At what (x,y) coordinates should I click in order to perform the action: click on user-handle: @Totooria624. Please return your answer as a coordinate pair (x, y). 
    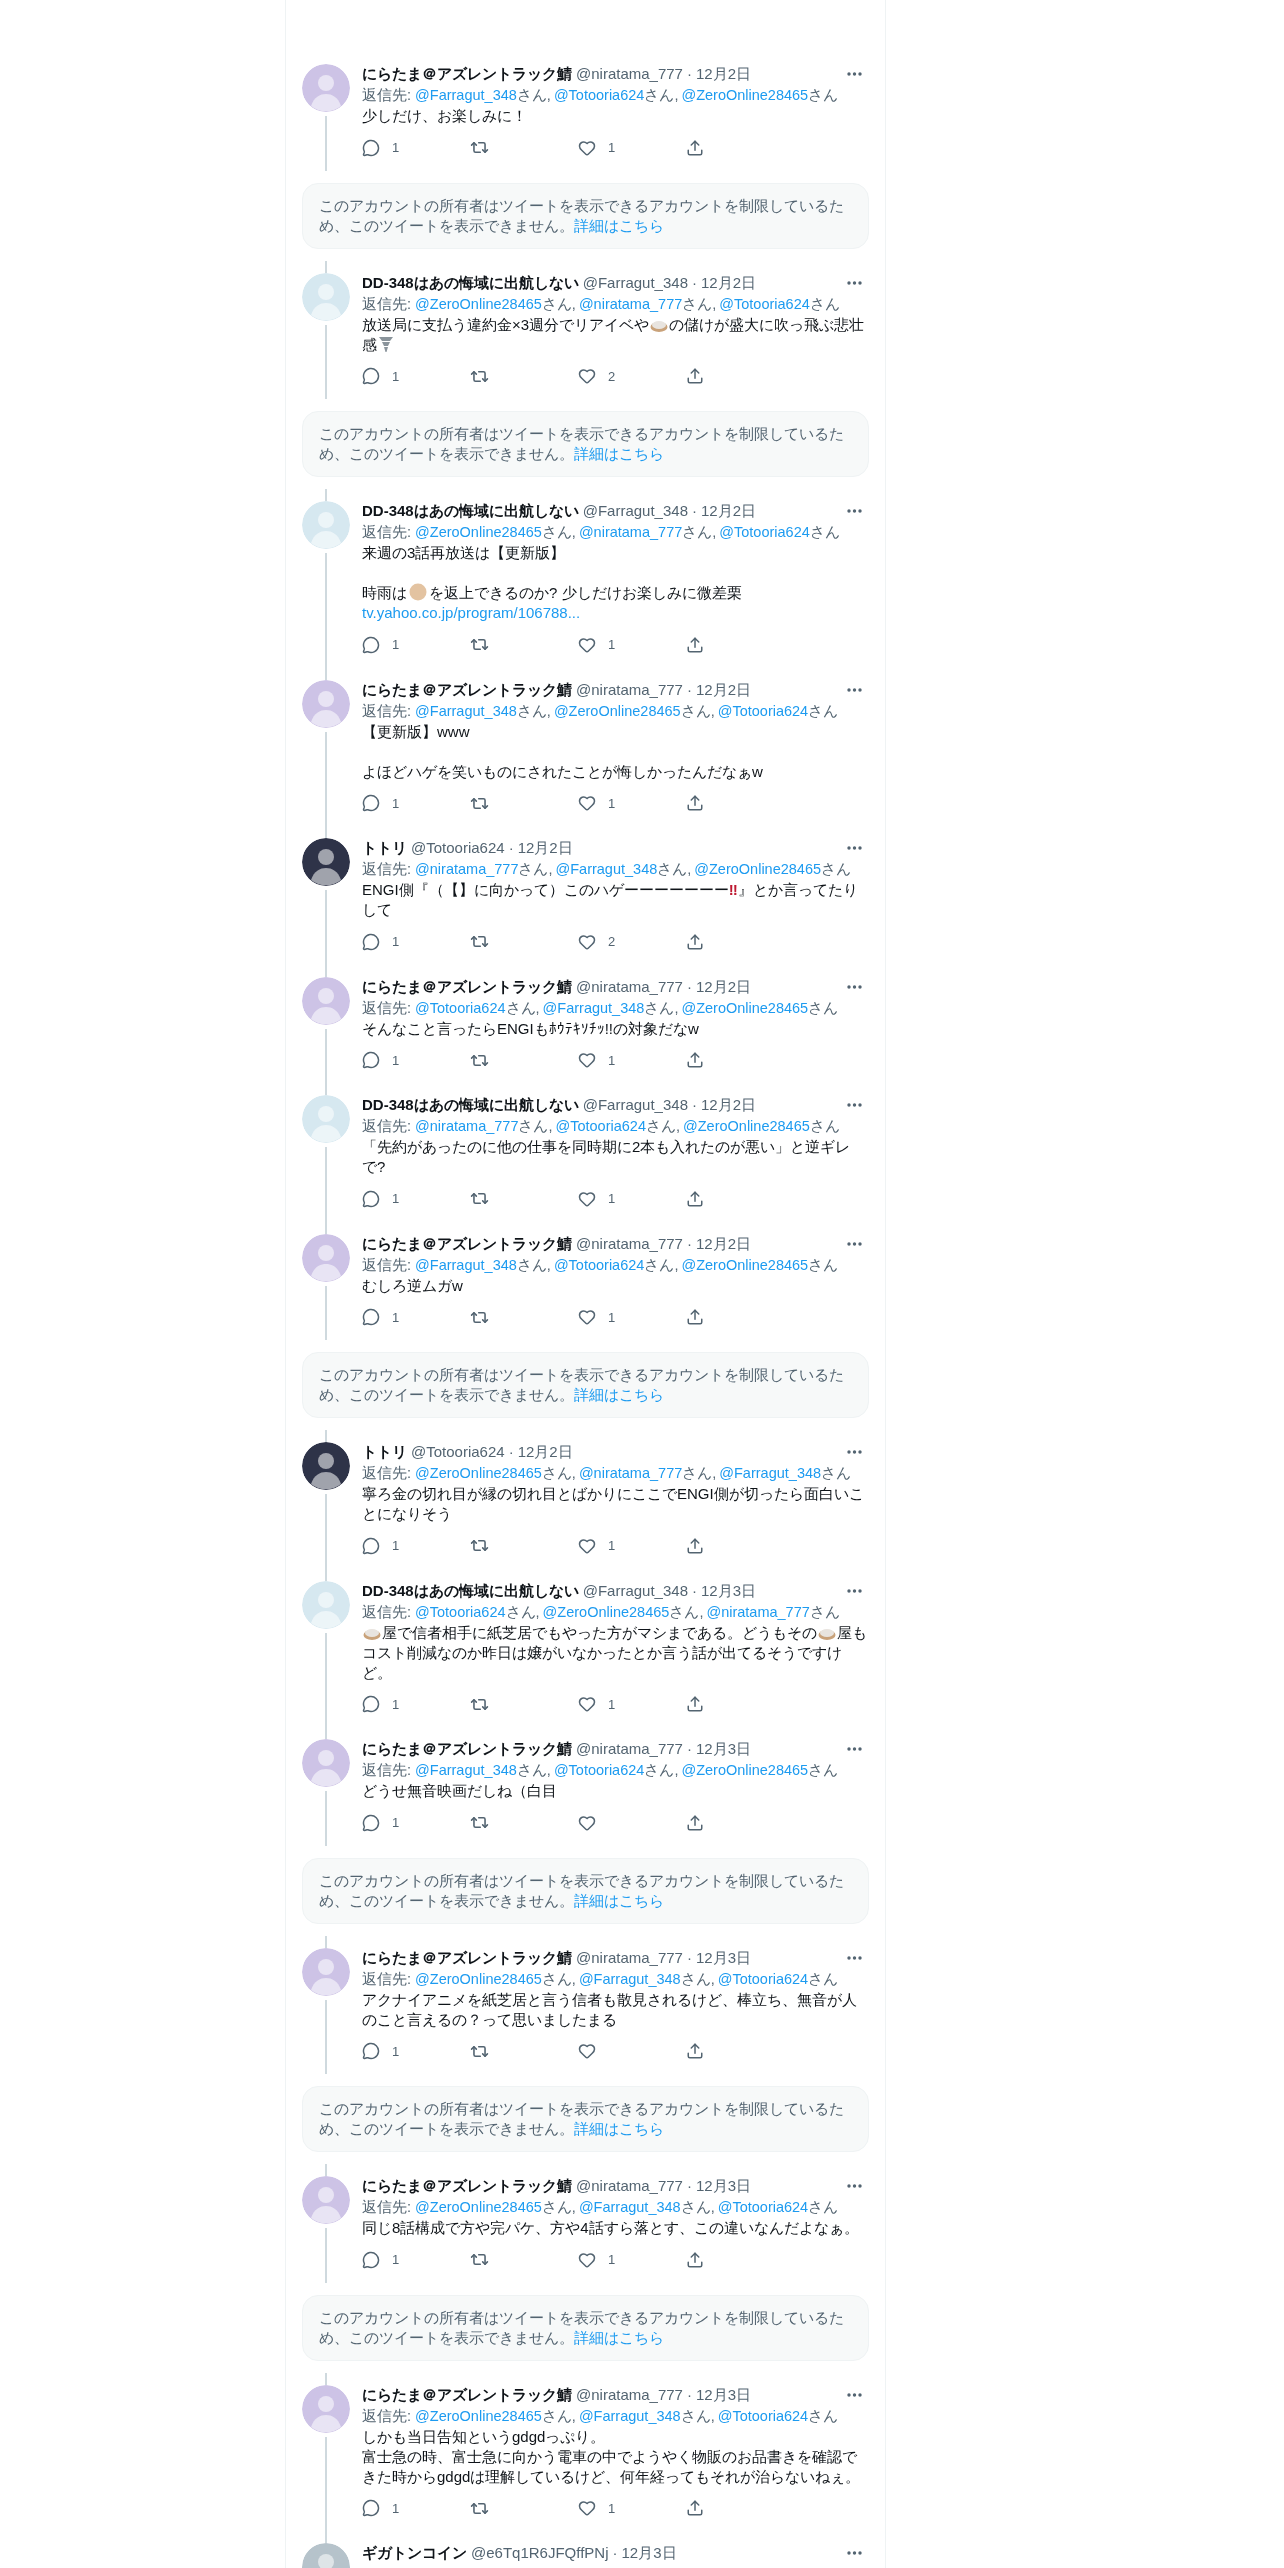
    Looking at the image, I should click on (458, 848).